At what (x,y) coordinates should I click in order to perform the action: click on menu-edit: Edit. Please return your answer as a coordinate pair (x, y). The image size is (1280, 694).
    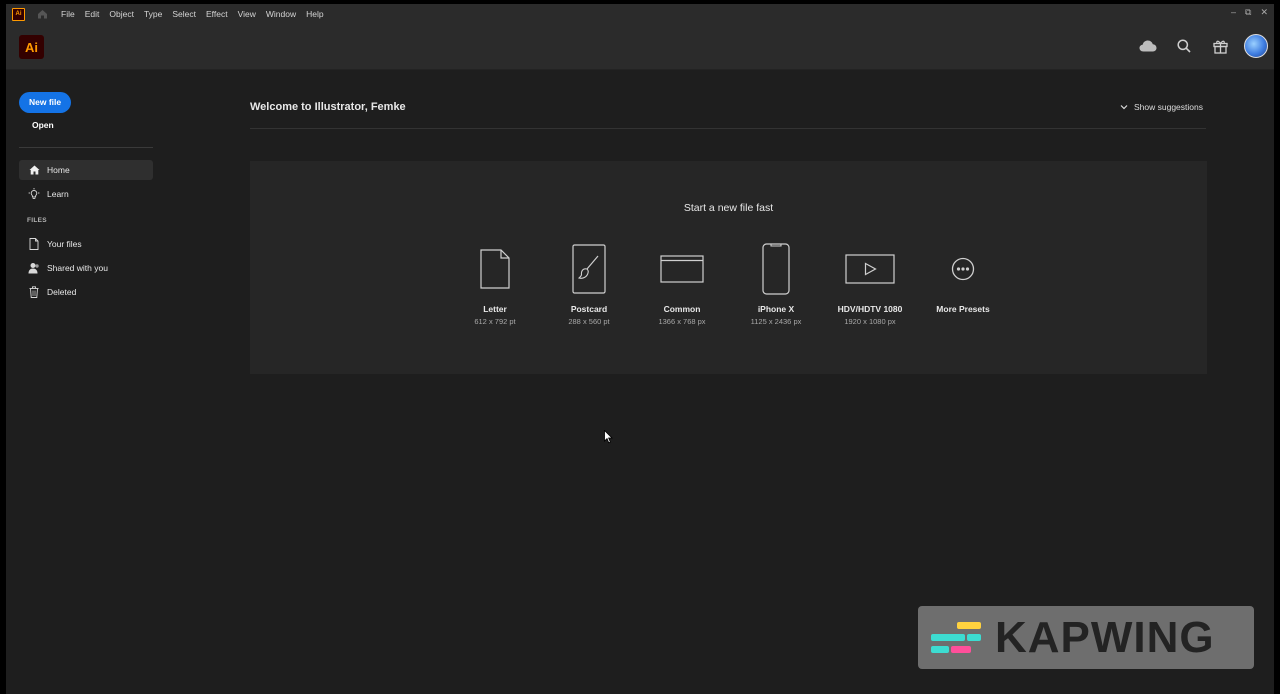
    Looking at the image, I should click on (92, 14).